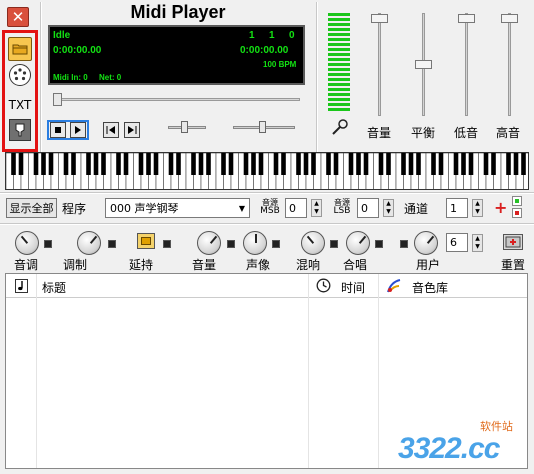 The image size is (534, 474). What do you see at coordinates (78, 130) in the screenshot?
I see `play-button` at bounding box center [78, 130].